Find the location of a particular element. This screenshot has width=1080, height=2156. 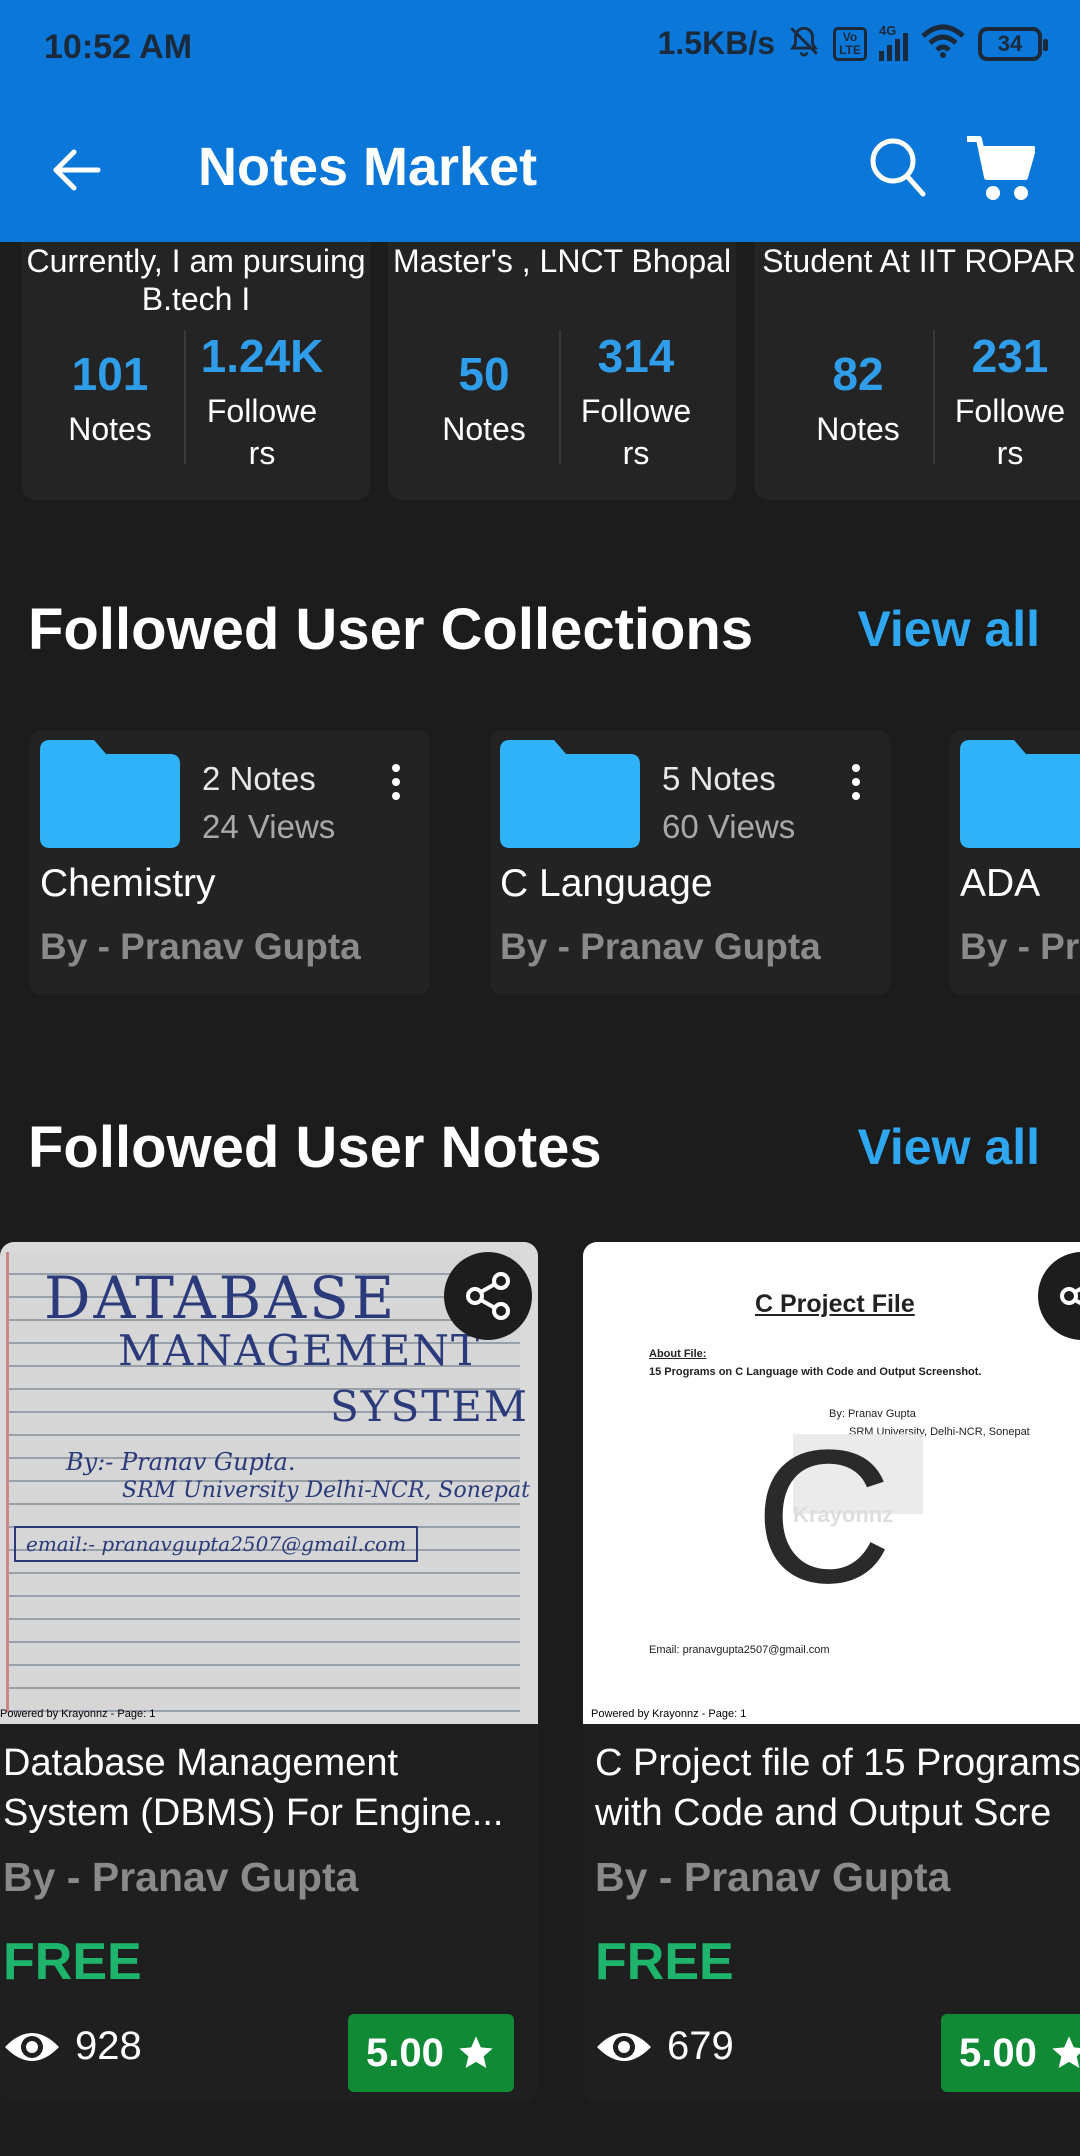

page-title: Notes Market is located at coordinates (368, 167).